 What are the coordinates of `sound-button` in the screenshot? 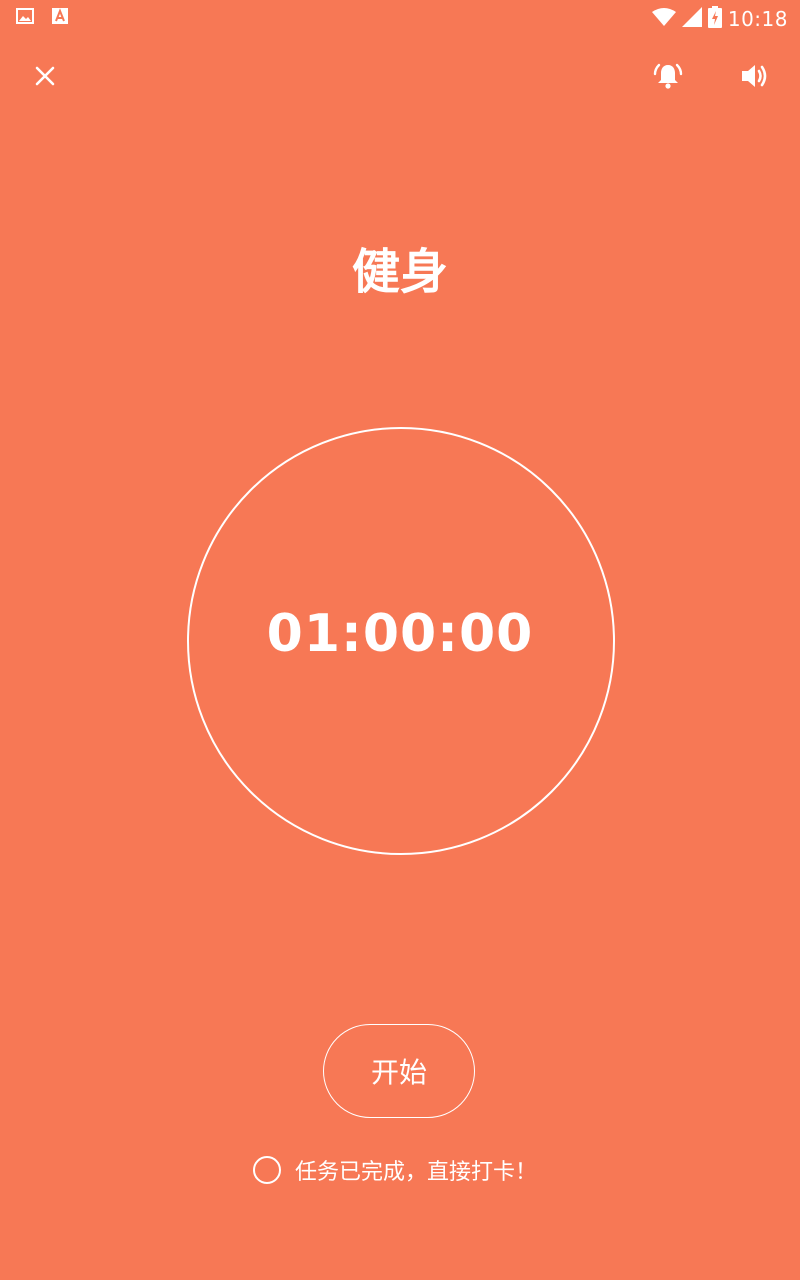 It's located at (755, 78).